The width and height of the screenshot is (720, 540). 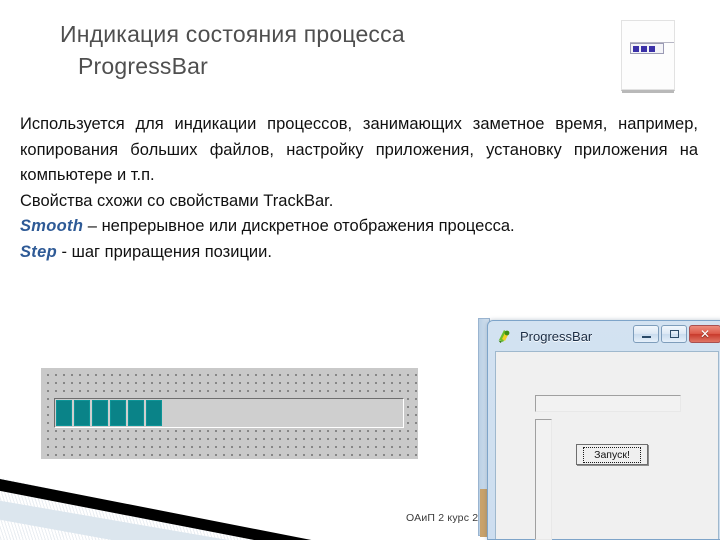 What do you see at coordinates (504, 336) in the screenshot?
I see `delphi-app-icon` at bounding box center [504, 336].